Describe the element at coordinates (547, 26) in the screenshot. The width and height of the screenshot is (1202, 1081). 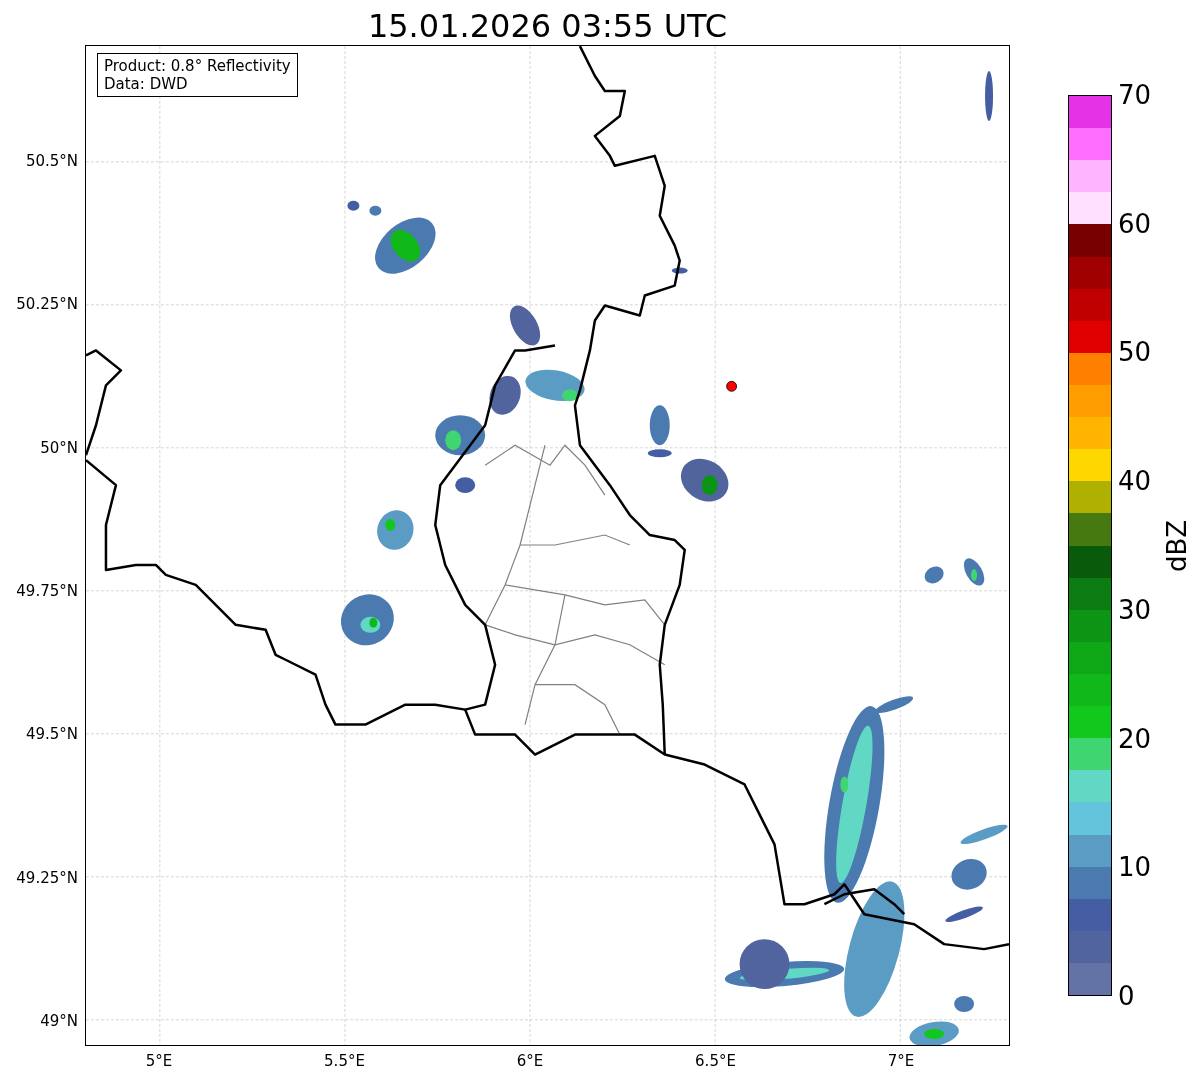
I see `map-title: 15.01.2026 03:55 UTC` at that location.